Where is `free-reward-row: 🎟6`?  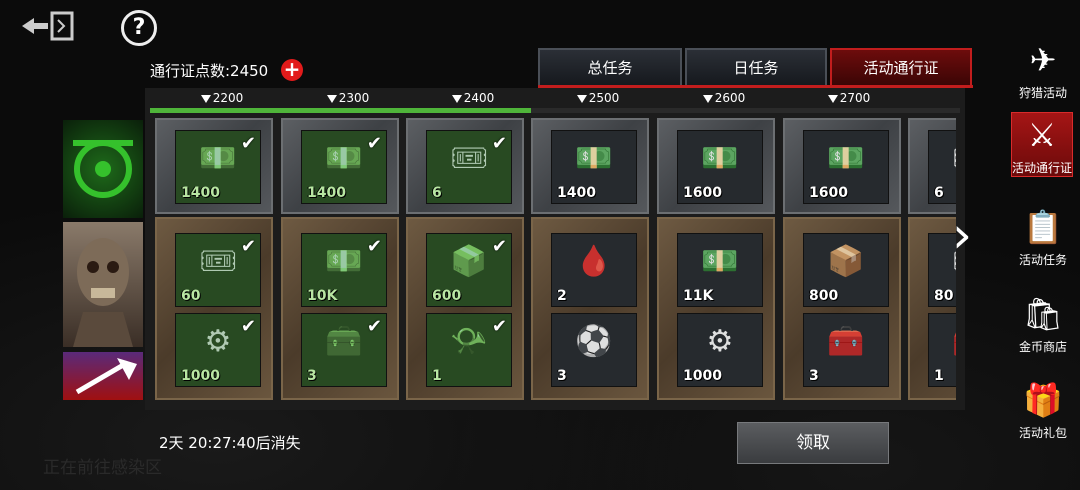
free-reward-row: 🎟6 is located at coordinates (932, 166).